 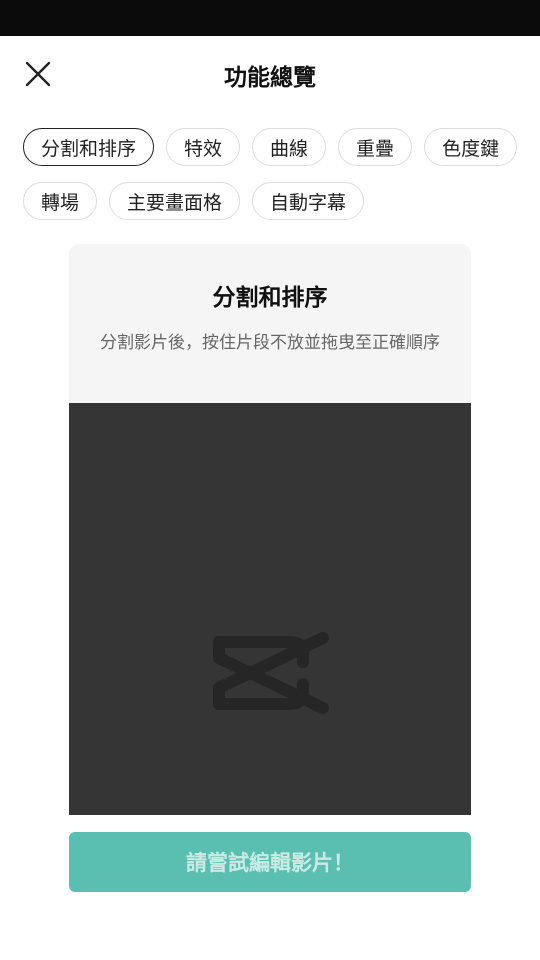 I want to click on feature-title: 分割和排序, so click(x=270, y=298).